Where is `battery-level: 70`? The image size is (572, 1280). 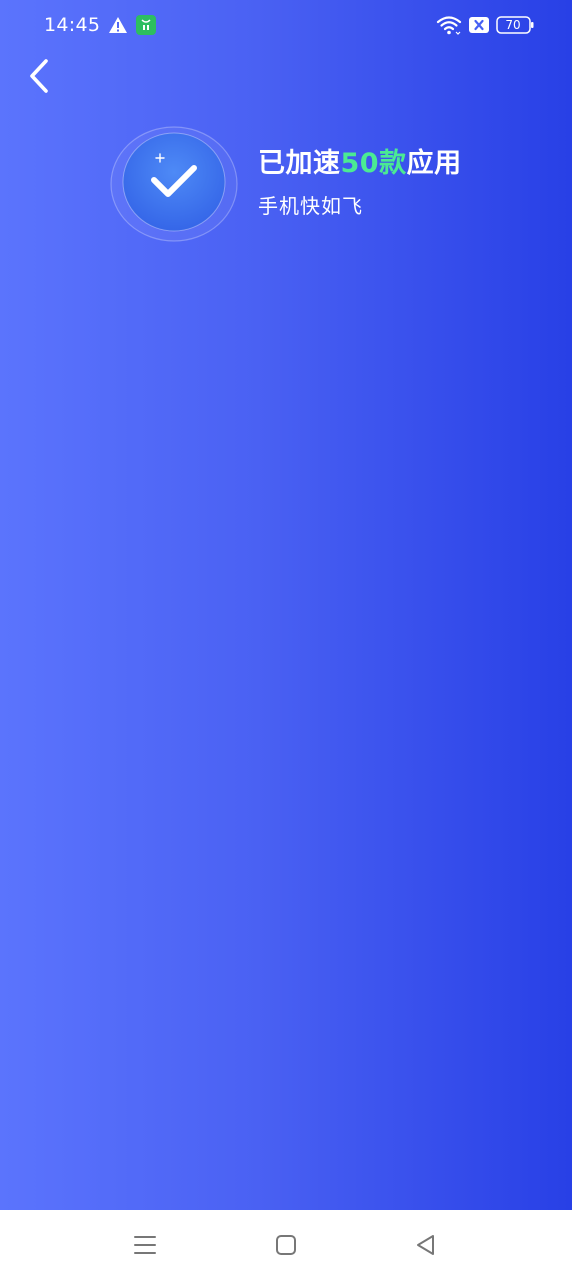 battery-level: 70 is located at coordinates (513, 25).